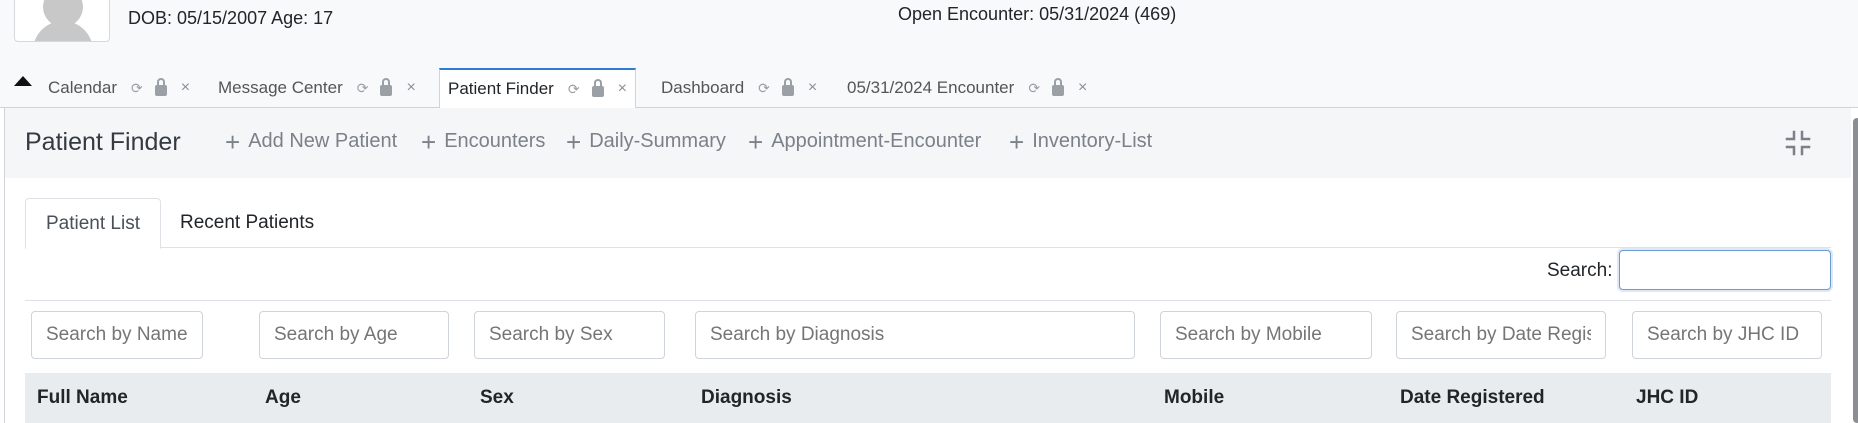 This screenshot has height=423, width=1858. What do you see at coordinates (876, 141) in the screenshot?
I see `button-label: Appointment-Encounter` at bounding box center [876, 141].